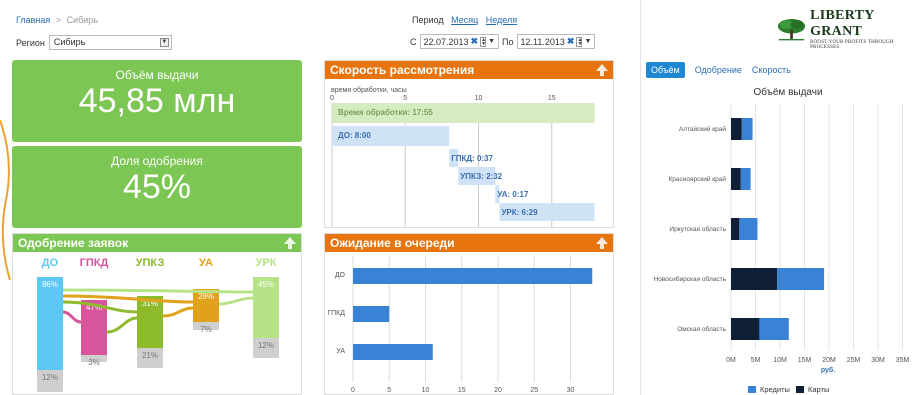 This screenshot has height=395, width=919. What do you see at coordinates (498, 390) in the screenshot?
I see `tick-label: 20` at bounding box center [498, 390].